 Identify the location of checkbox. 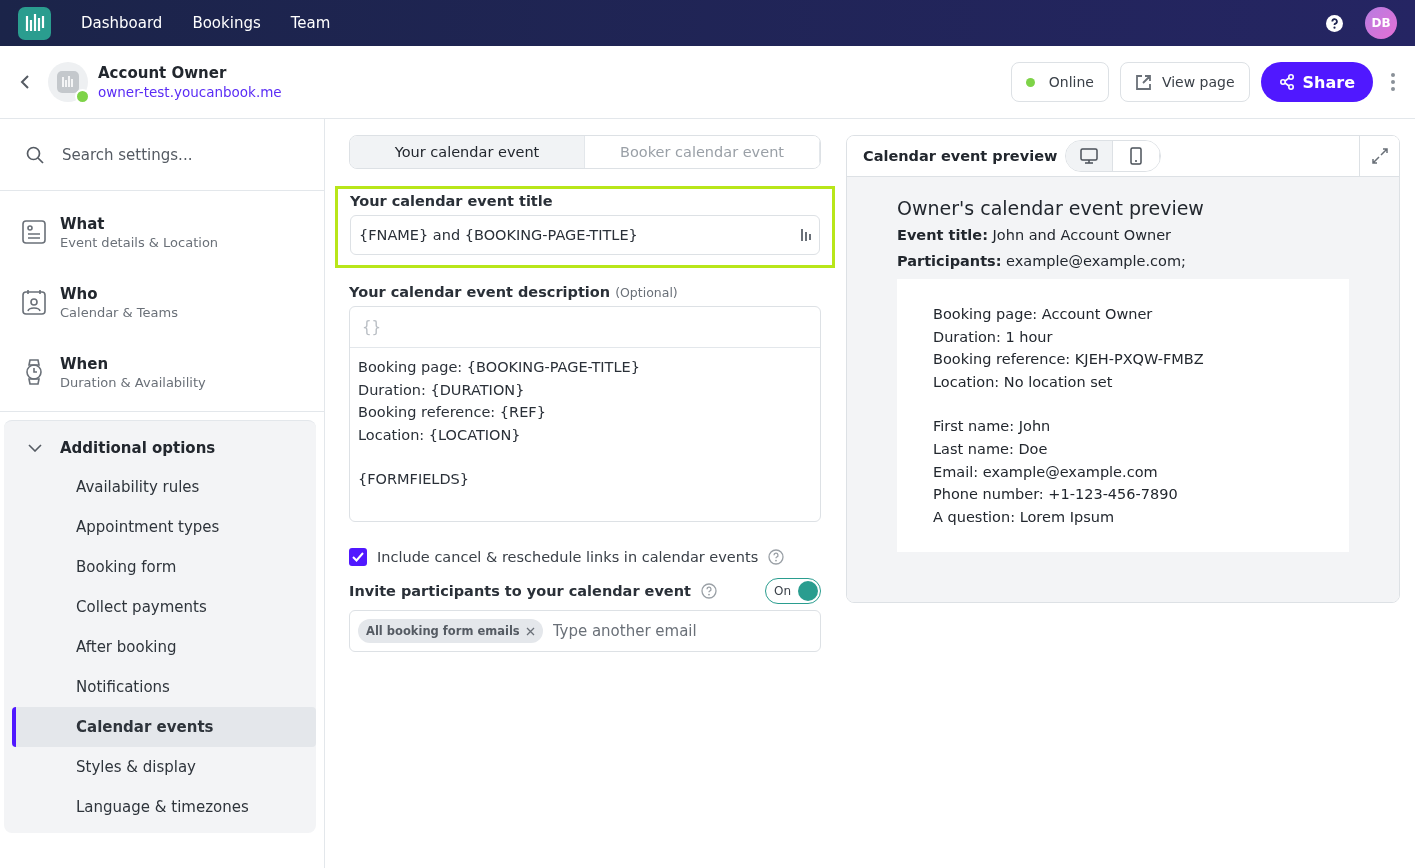
(358, 557).